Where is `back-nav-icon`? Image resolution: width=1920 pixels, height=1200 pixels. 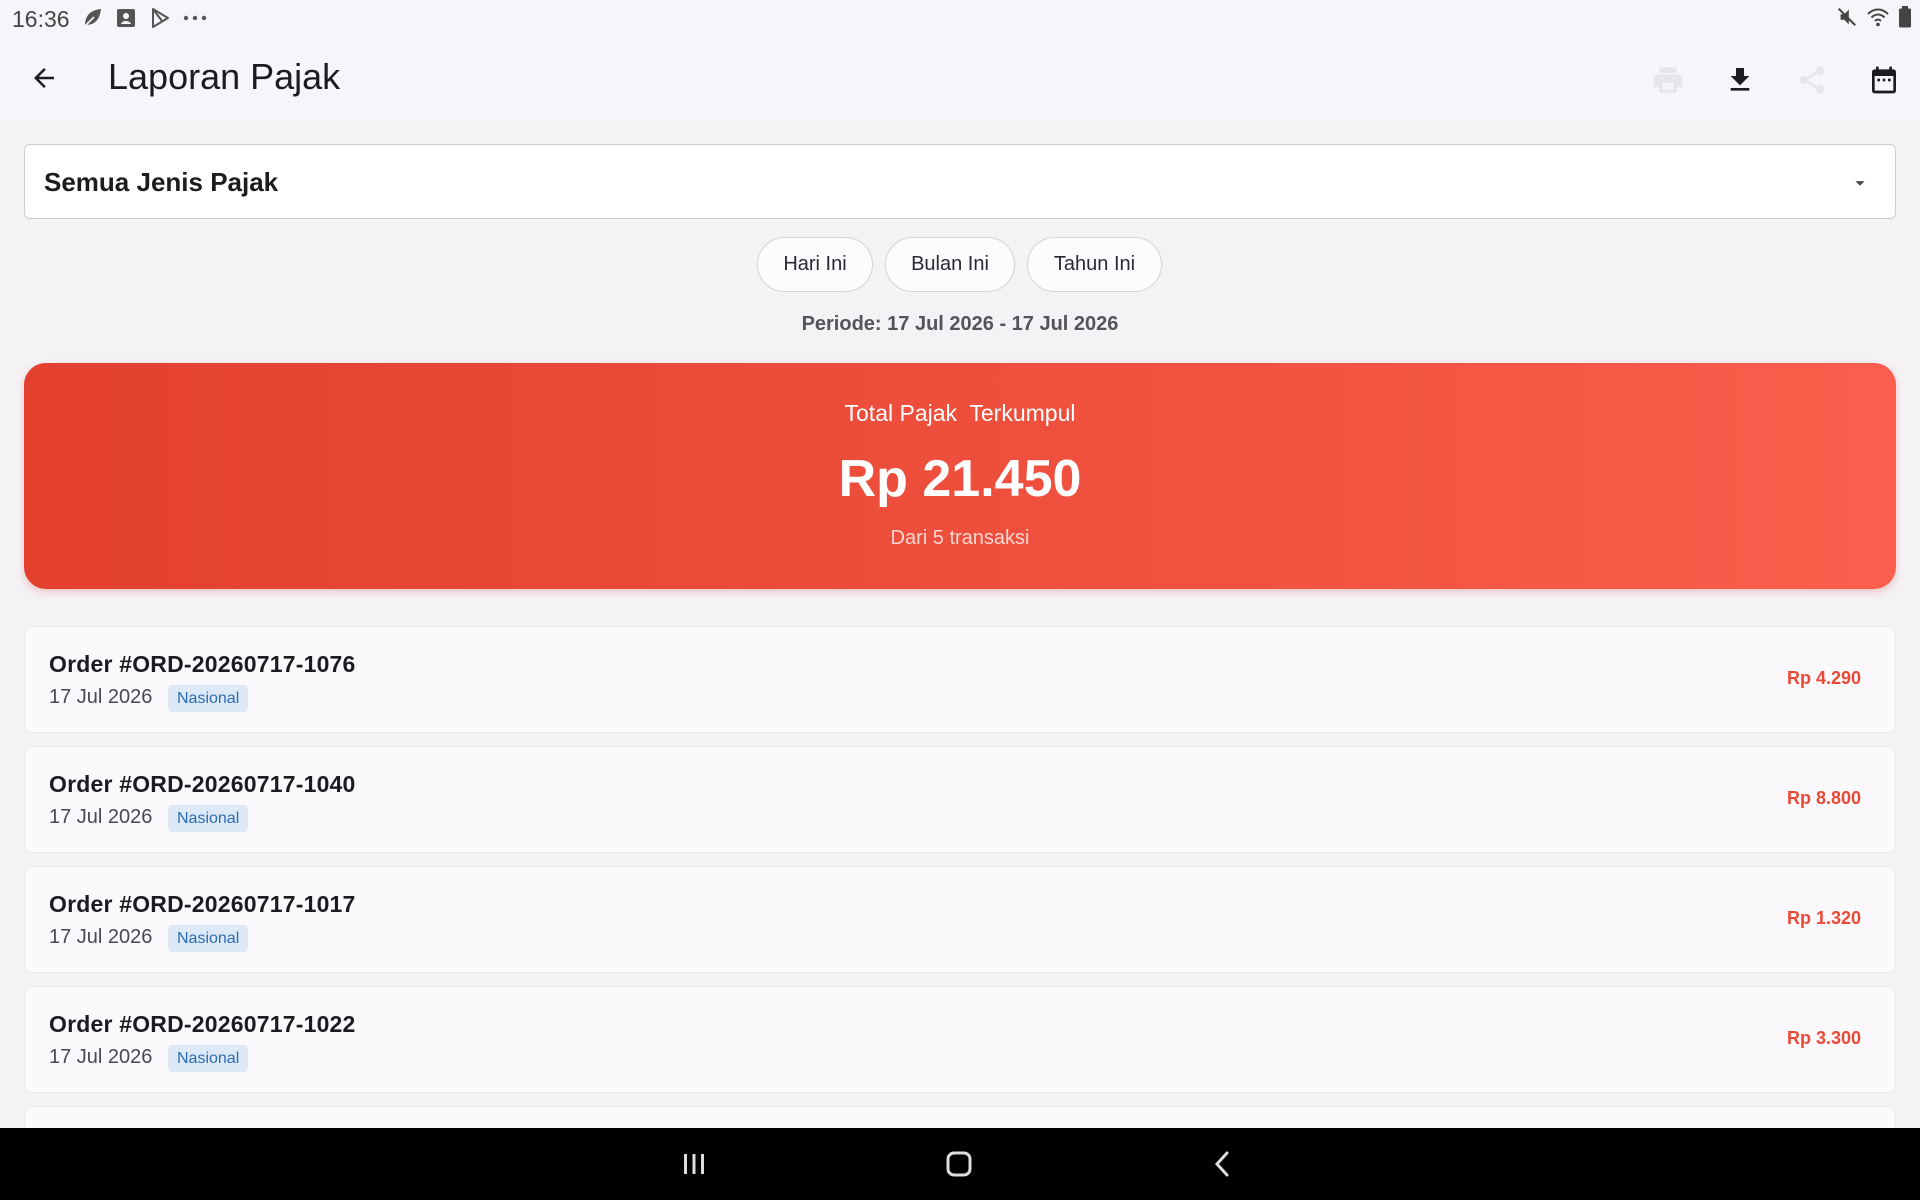
back-nav-icon is located at coordinates (1221, 1164).